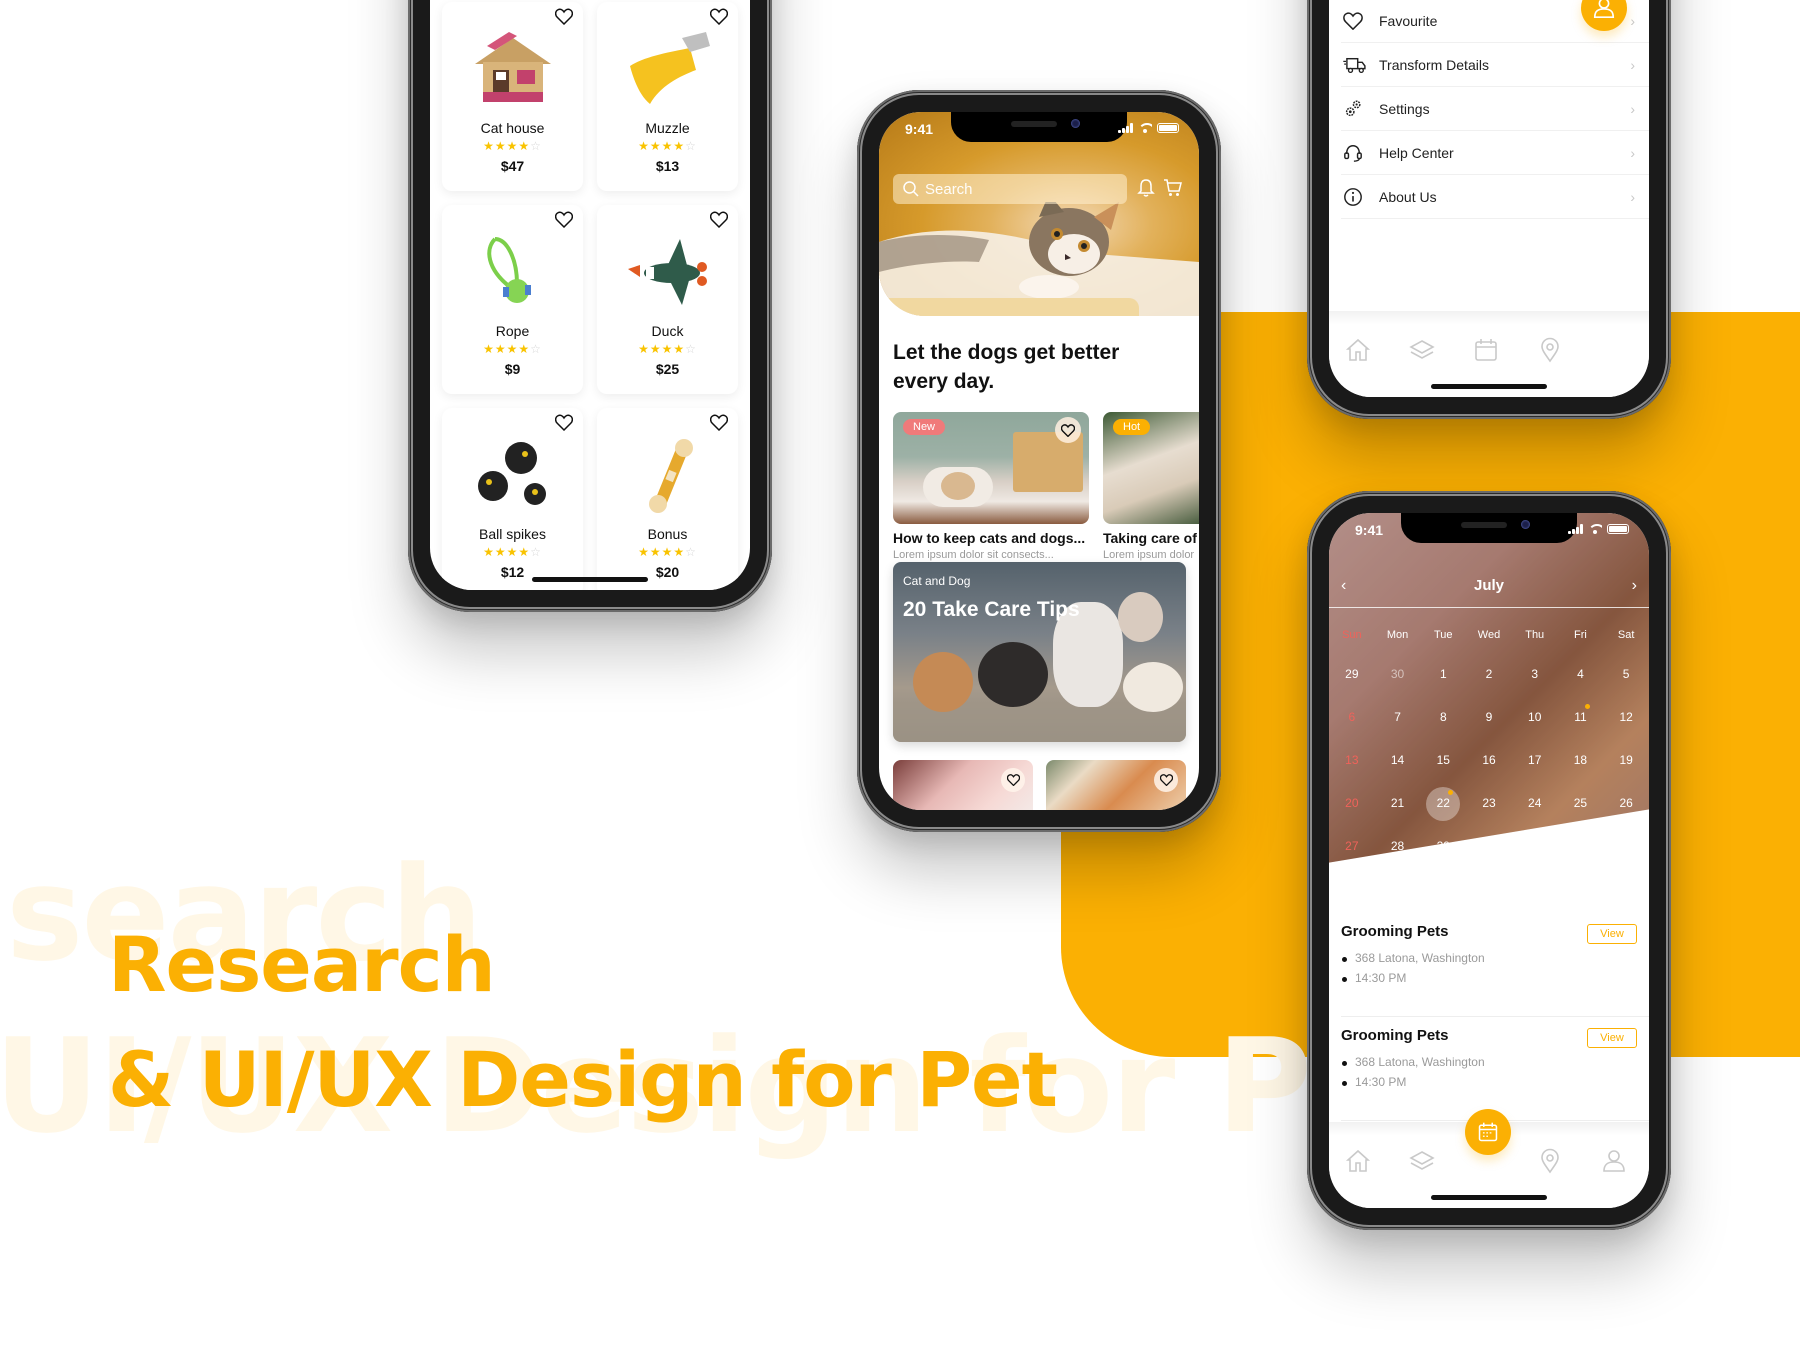 The height and width of the screenshot is (1360, 1800). I want to click on day-number: 7, so click(1397, 717).